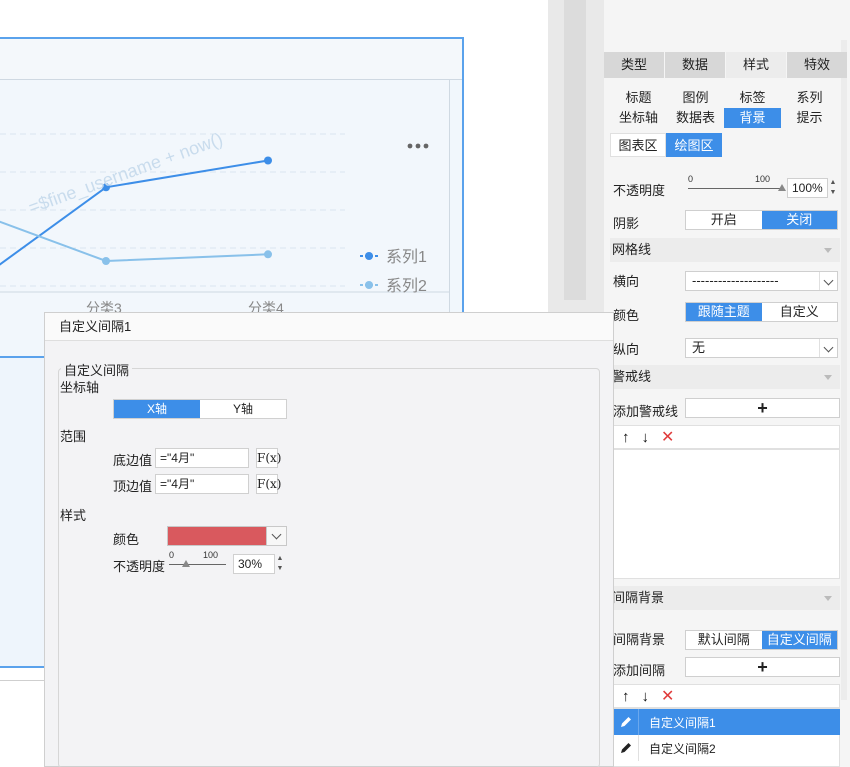 This screenshot has height=767, width=850. What do you see at coordinates (799, 220) in the screenshot?
I see `shadow-off-option: 关闭` at bounding box center [799, 220].